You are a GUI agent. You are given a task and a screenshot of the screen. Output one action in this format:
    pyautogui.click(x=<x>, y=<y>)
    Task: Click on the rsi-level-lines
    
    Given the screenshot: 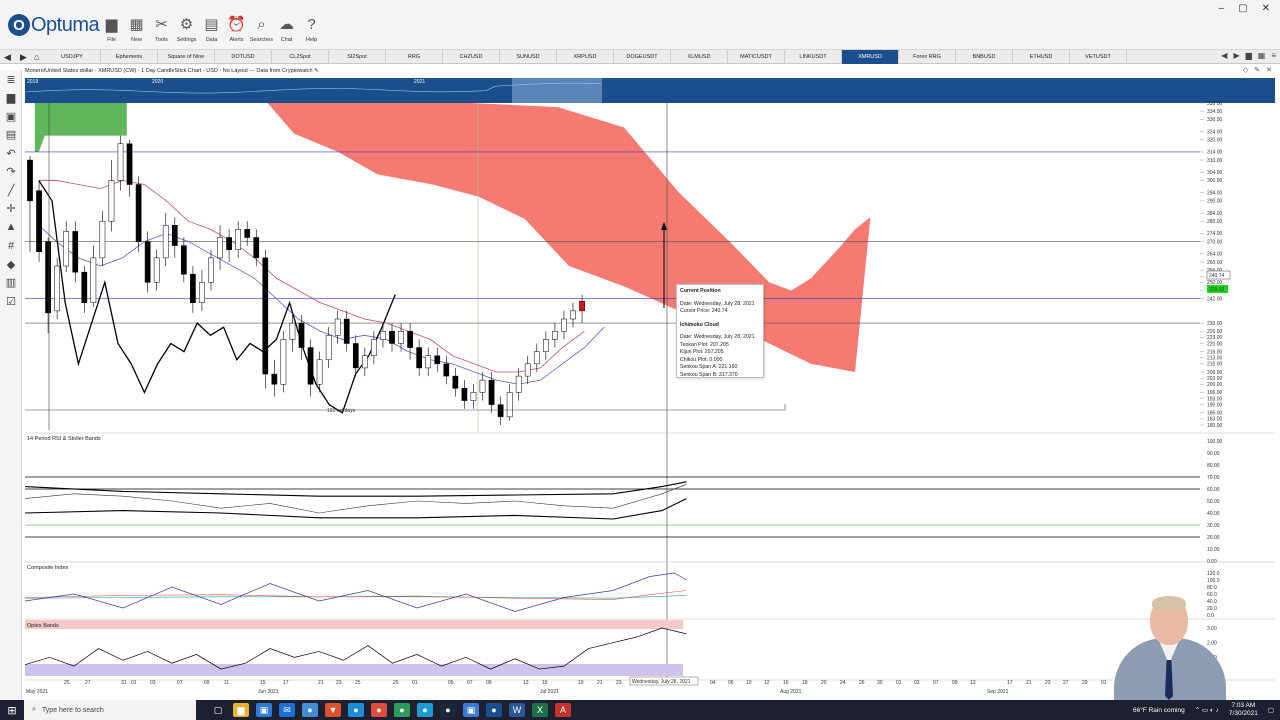 What is the action you would take?
    pyautogui.click(x=612, y=507)
    